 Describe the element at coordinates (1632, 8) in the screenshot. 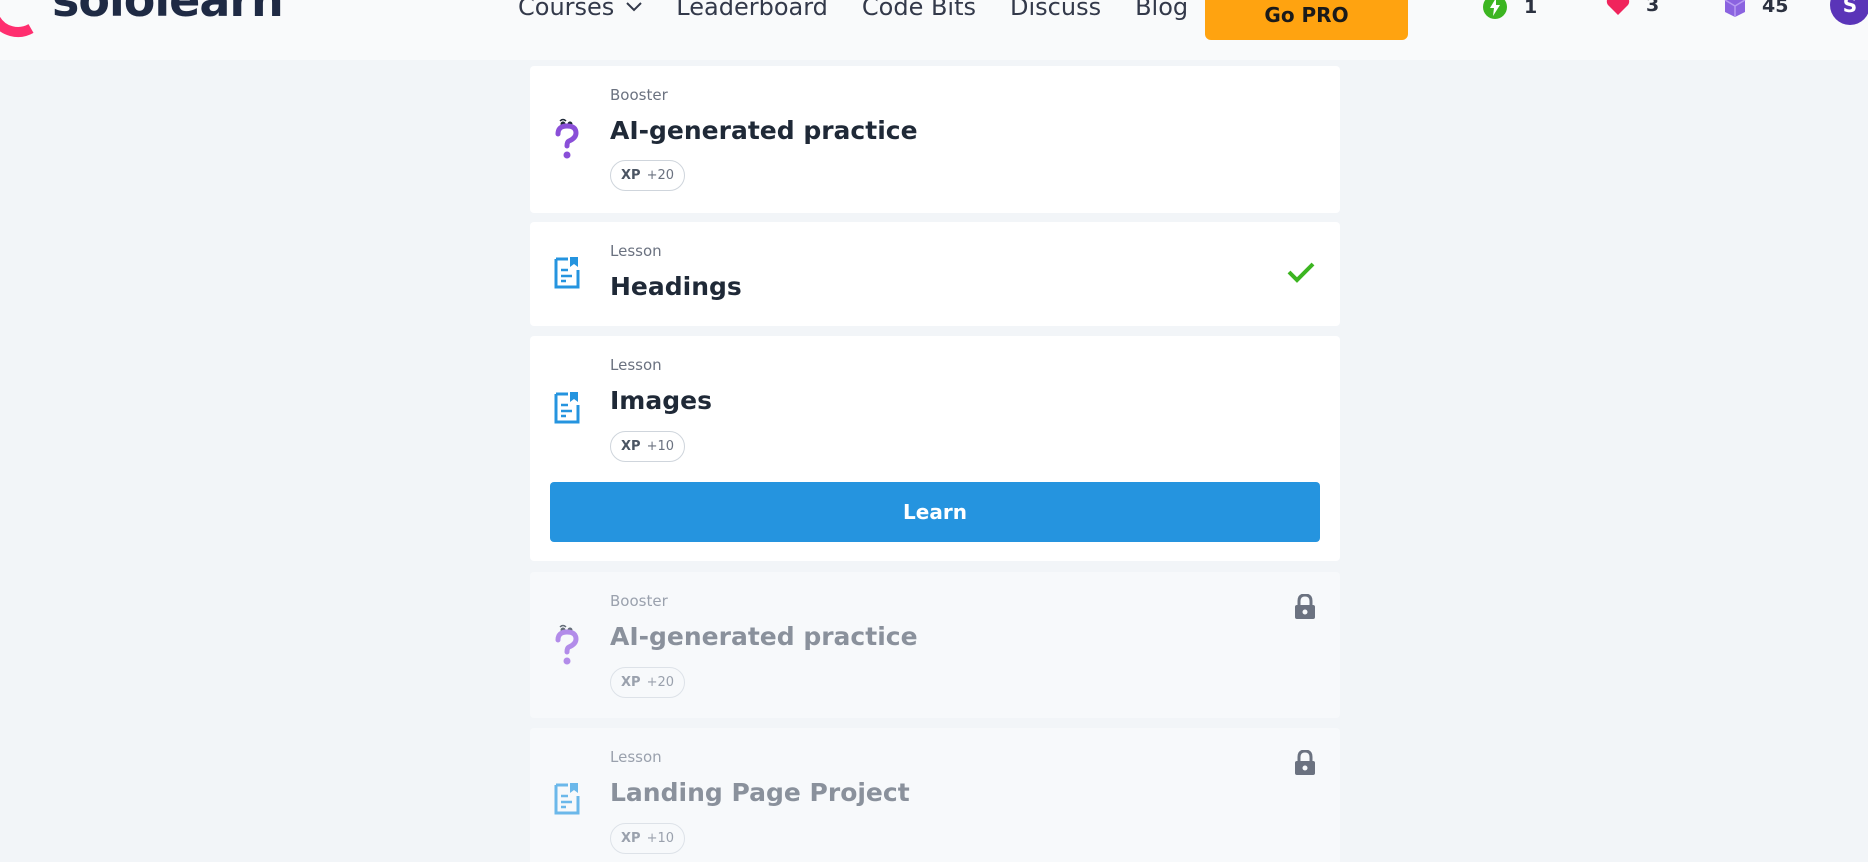

I see `hearts-counter: 3` at that location.